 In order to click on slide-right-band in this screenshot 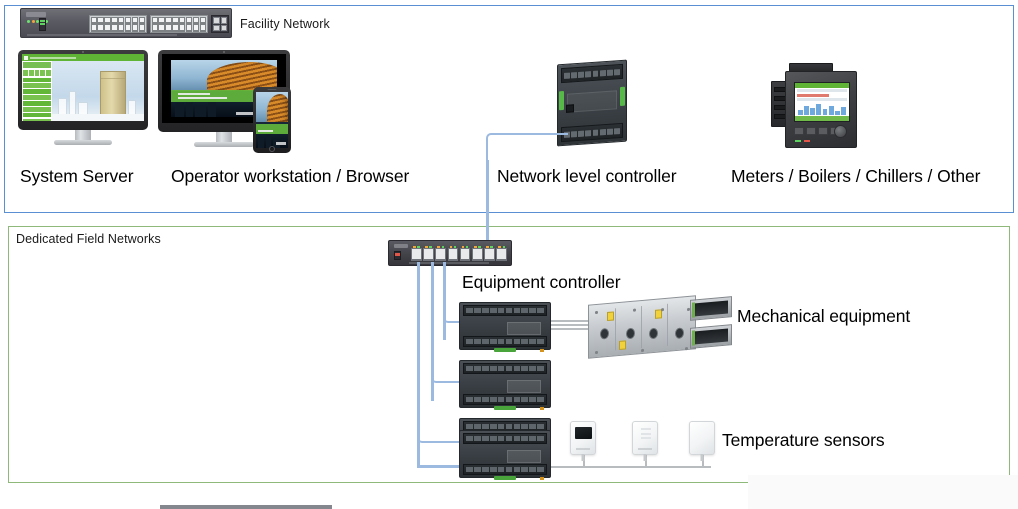, I will do `click(883, 492)`.